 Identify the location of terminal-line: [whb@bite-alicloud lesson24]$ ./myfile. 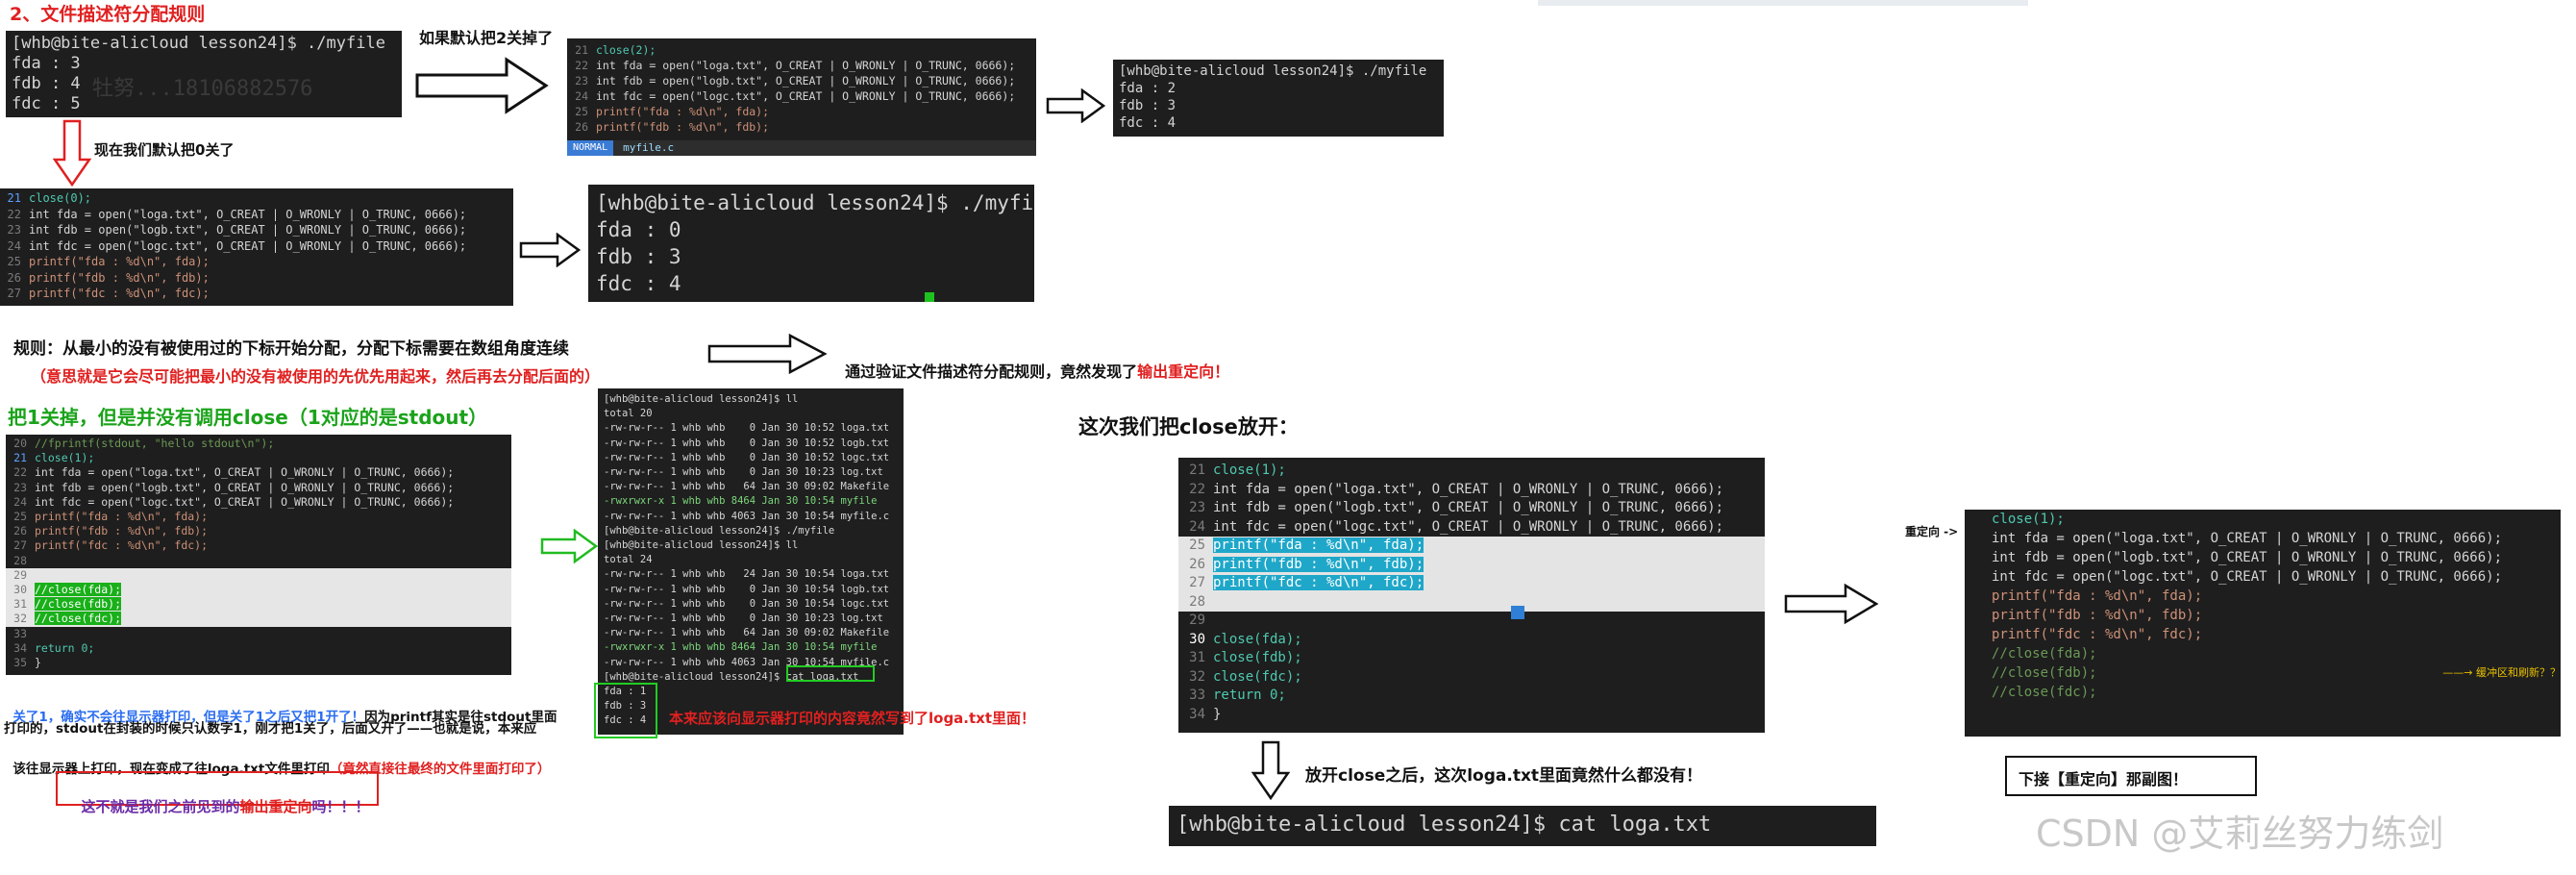
(719, 530).